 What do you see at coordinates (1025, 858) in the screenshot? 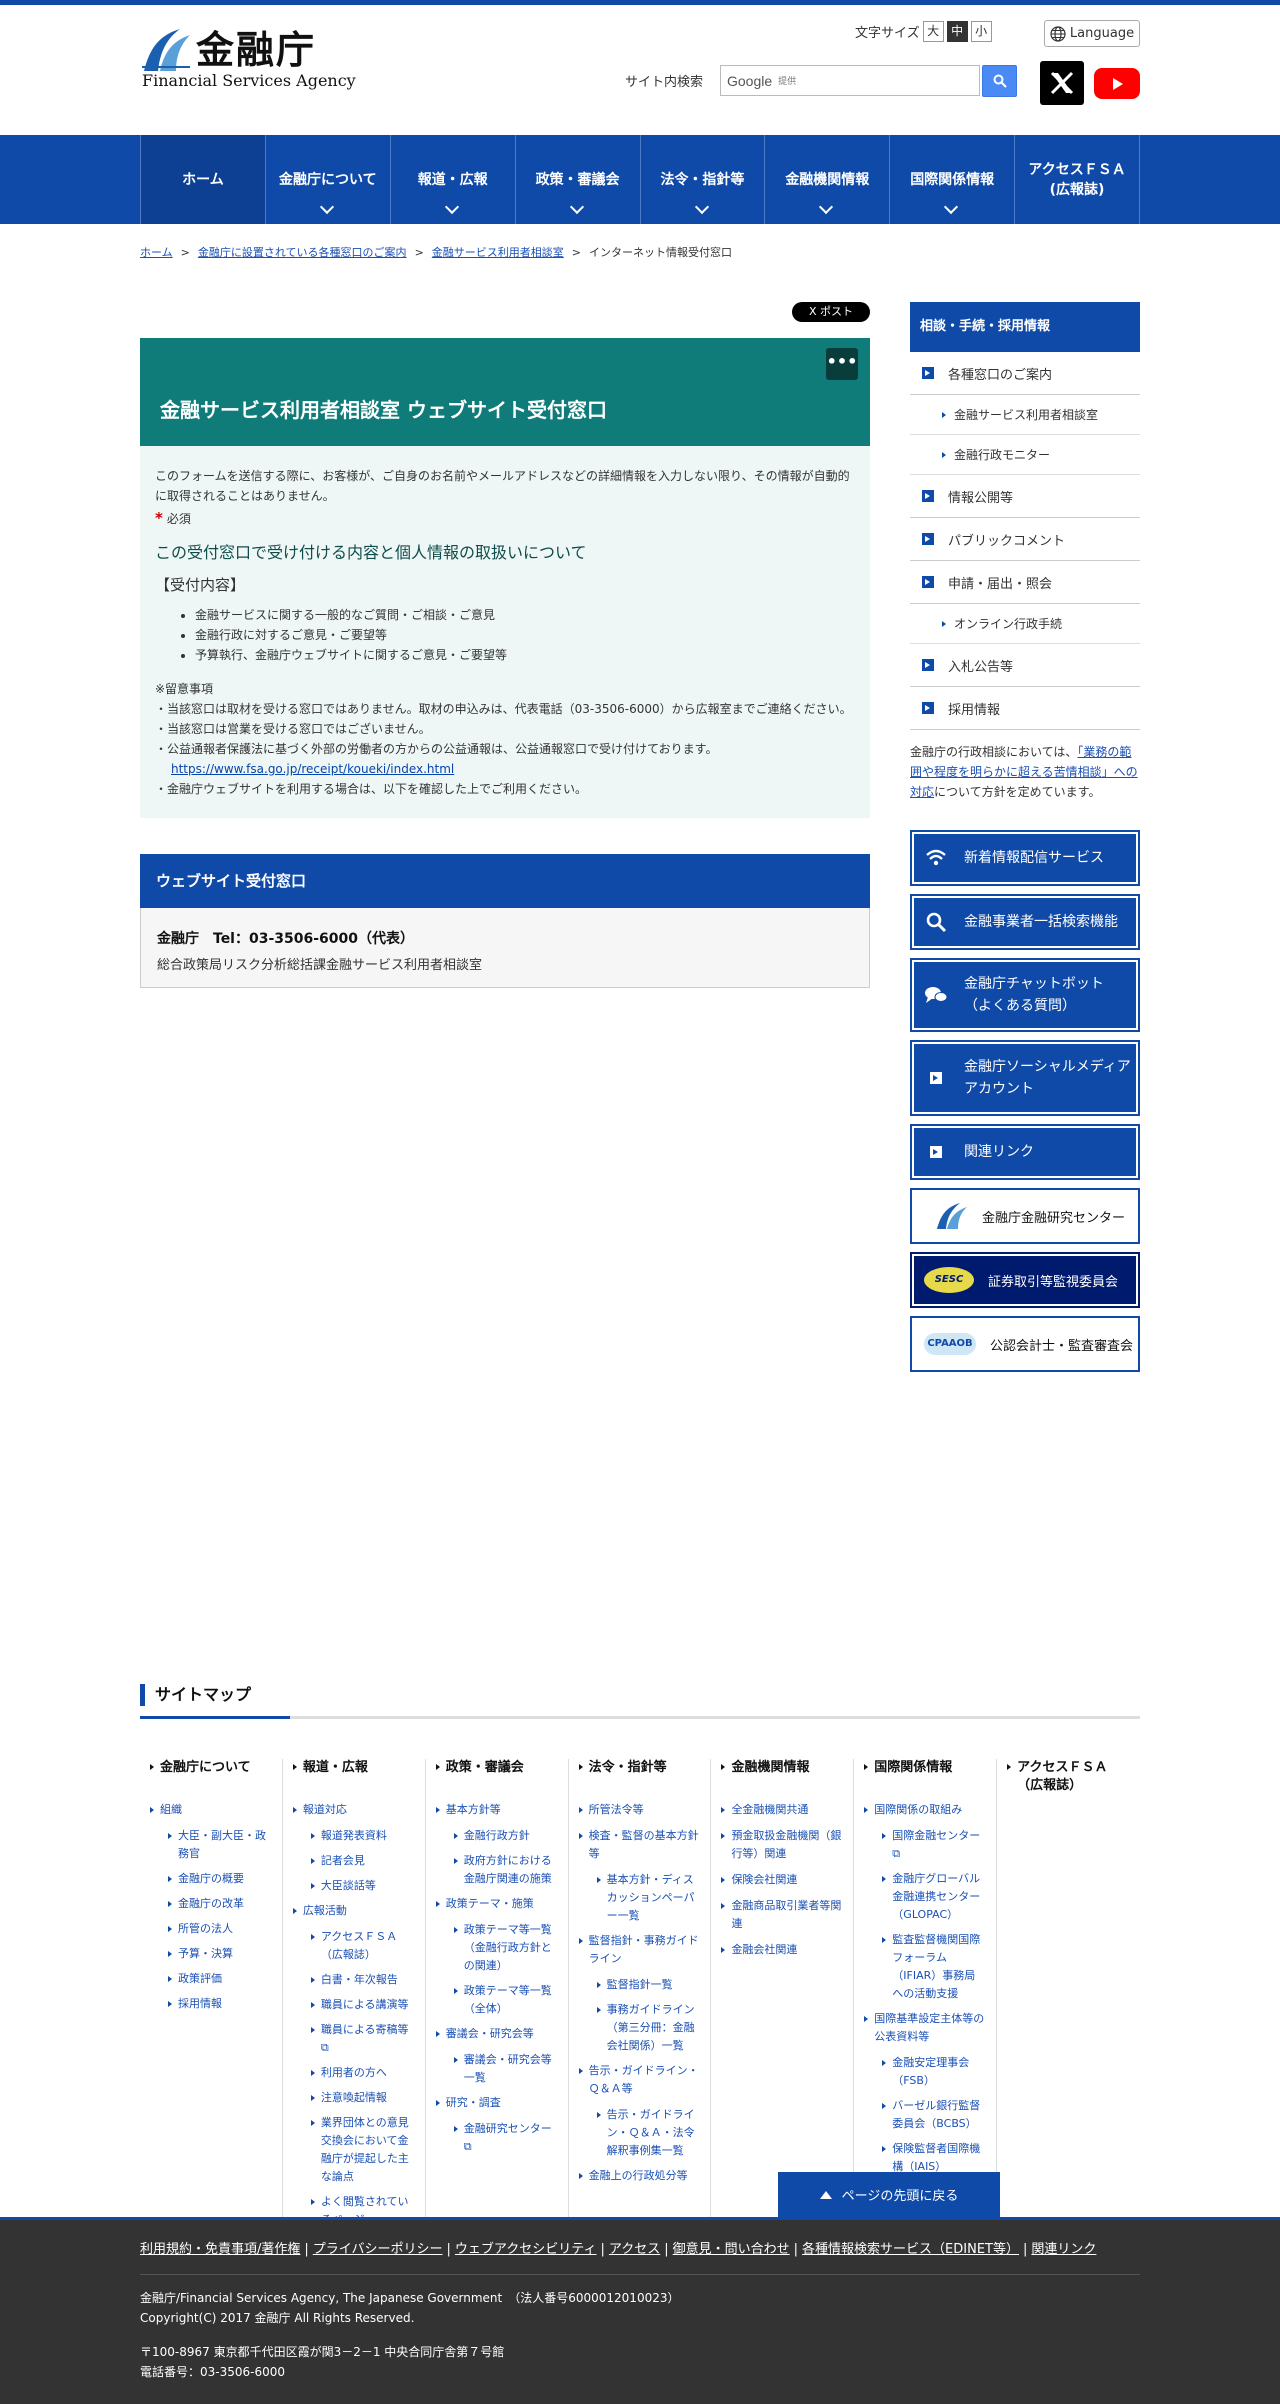
I see `rss-service-button: 新着情報配信サービス` at bounding box center [1025, 858].